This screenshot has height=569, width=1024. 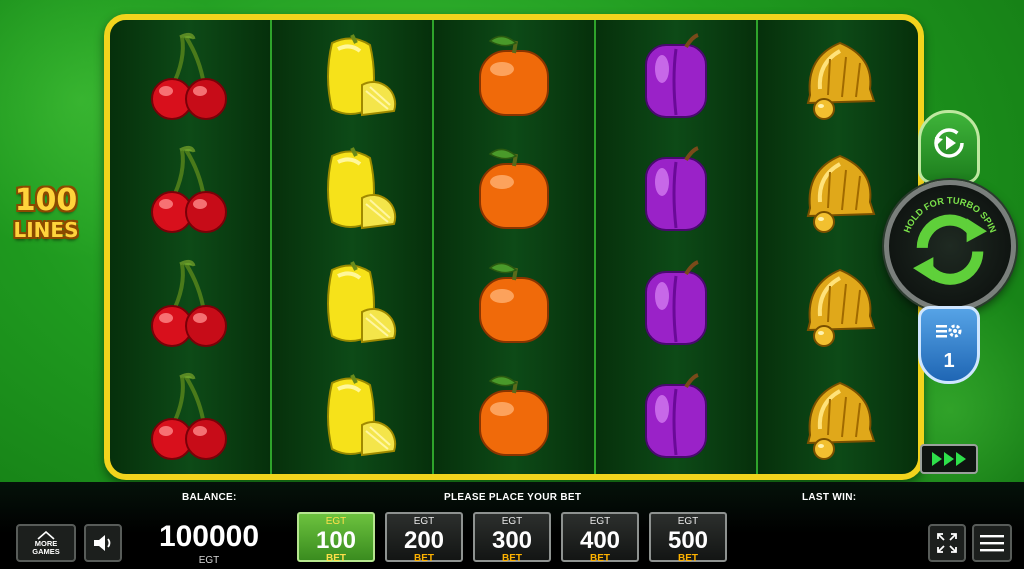 What do you see at coordinates (949, 361) in the screenshot?
I see `lines-value: 1` at bounding box center [949, 361].